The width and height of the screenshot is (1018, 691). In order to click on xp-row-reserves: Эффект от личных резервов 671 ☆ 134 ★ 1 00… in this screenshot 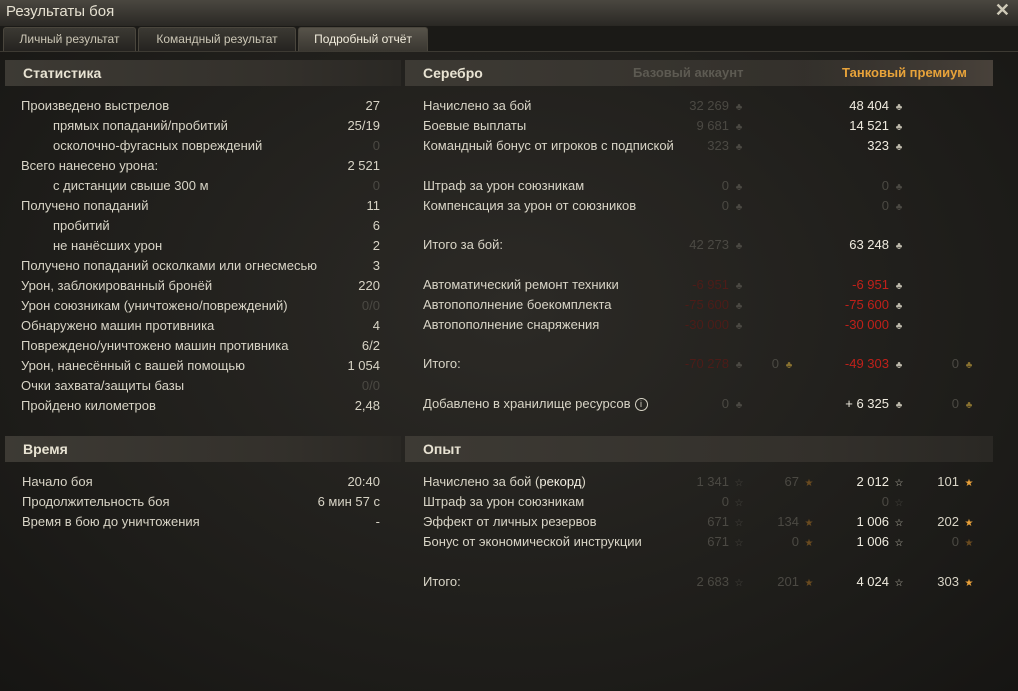, I will do `click(700, 522)`.